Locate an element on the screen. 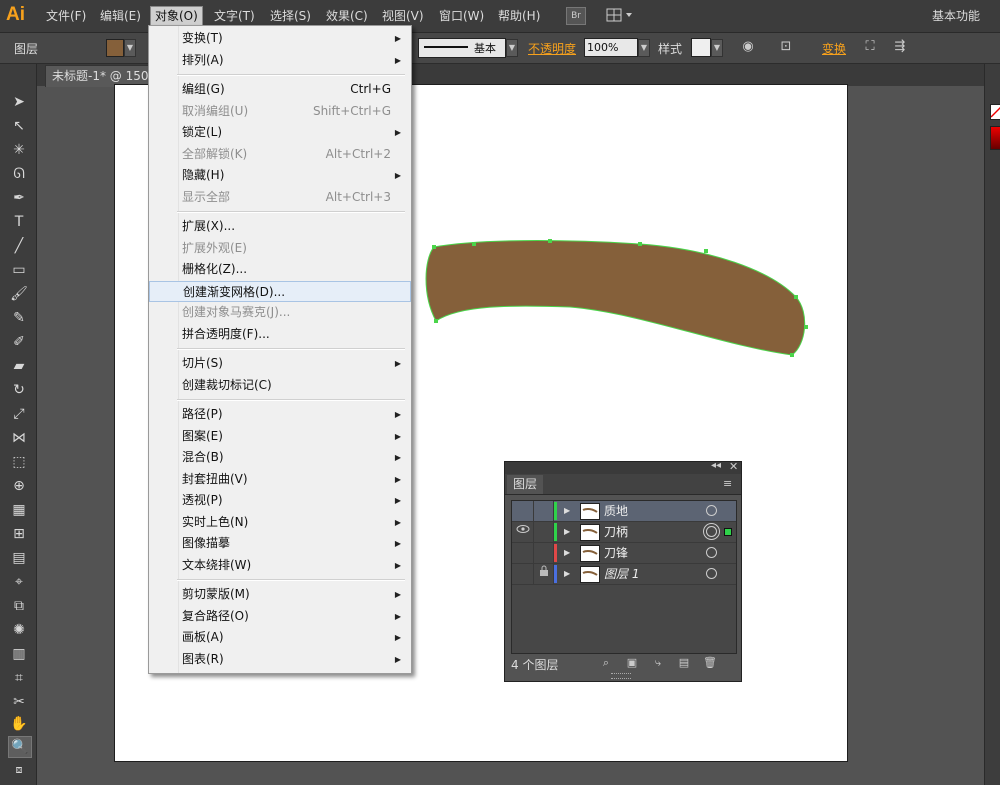  create-sublayer-icon: ⤷ is located at coordinates (658, 663).